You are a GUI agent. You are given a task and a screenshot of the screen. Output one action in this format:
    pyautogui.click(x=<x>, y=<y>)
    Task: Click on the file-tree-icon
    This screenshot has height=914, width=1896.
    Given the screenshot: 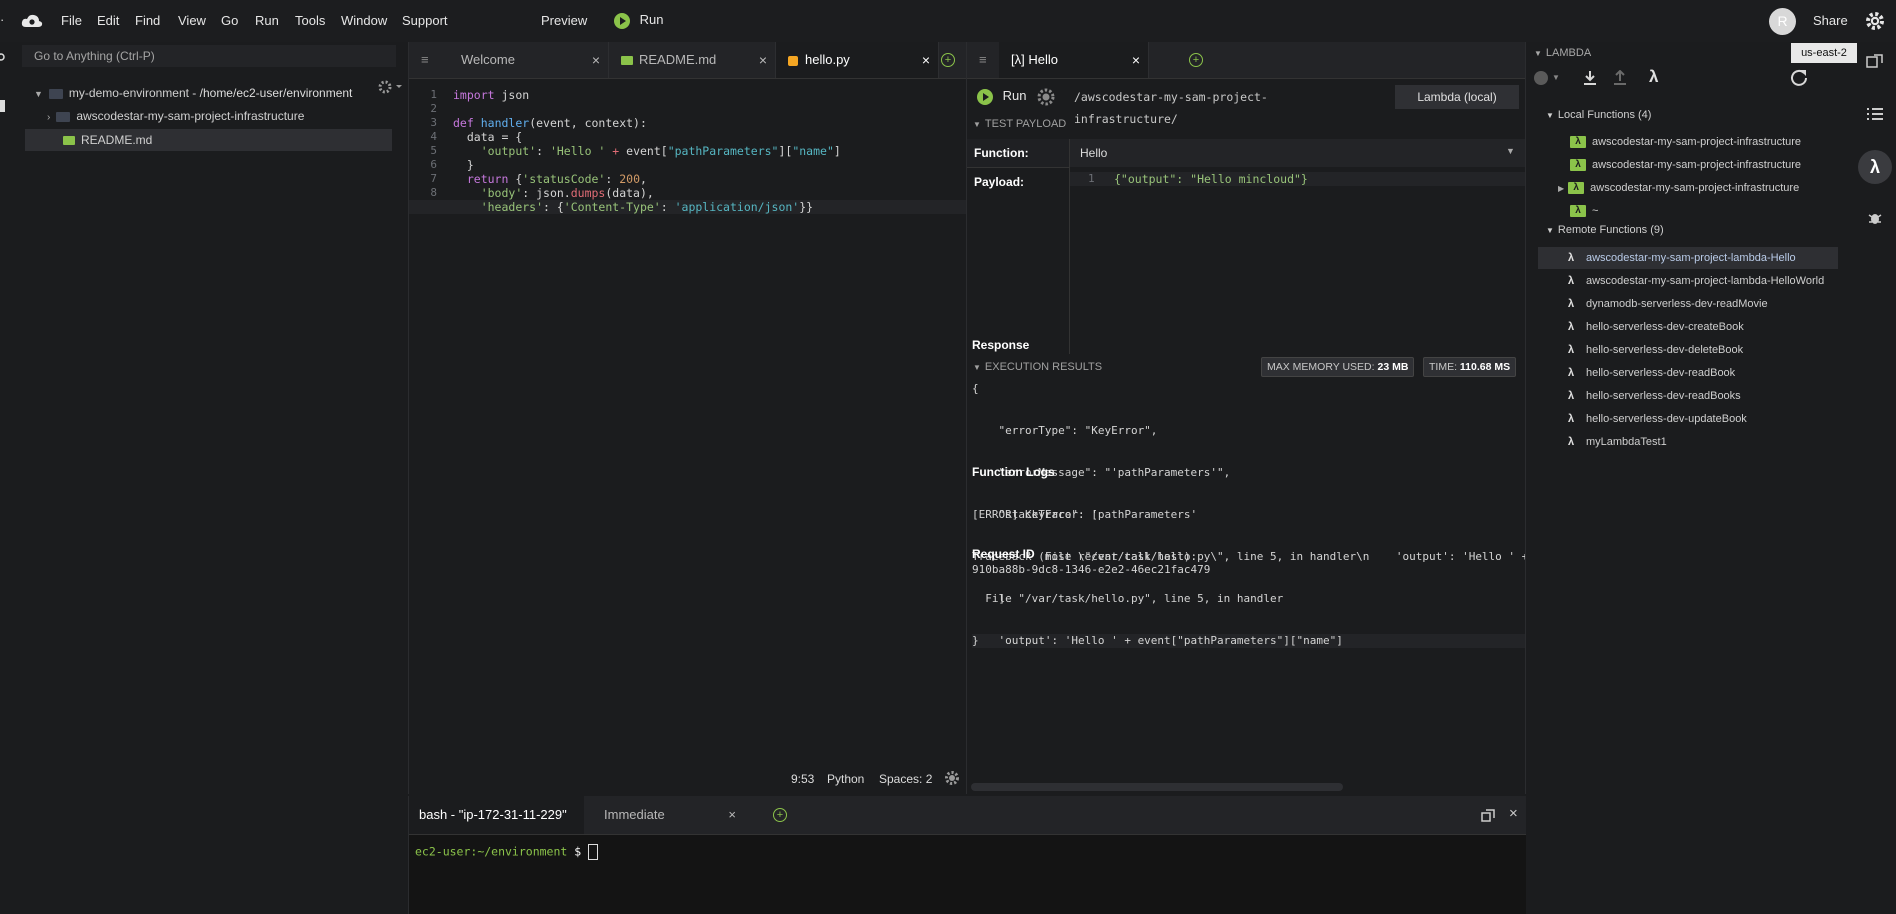 What is the action you would take?
    pyautogui.click(x=2, y=106)
    